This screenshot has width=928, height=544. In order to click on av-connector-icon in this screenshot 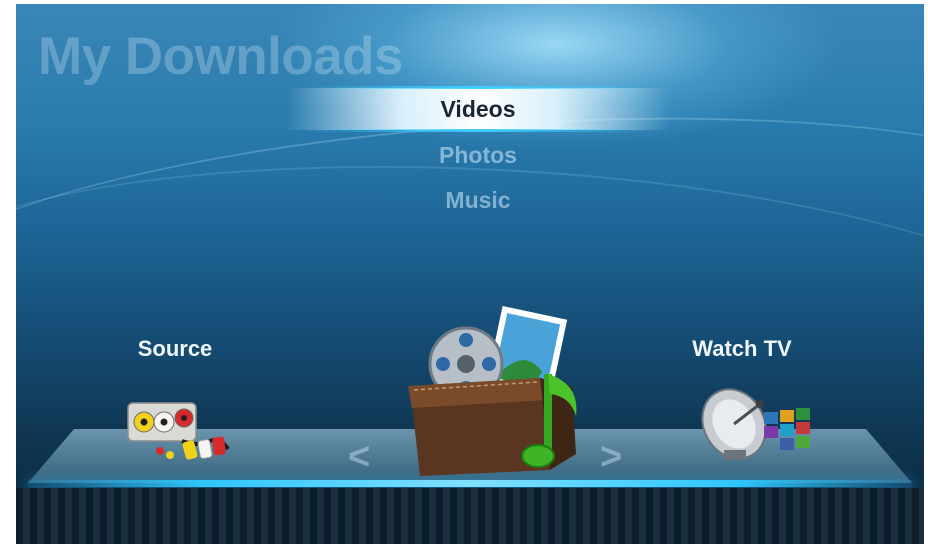, I will do `click(179, 432)`.